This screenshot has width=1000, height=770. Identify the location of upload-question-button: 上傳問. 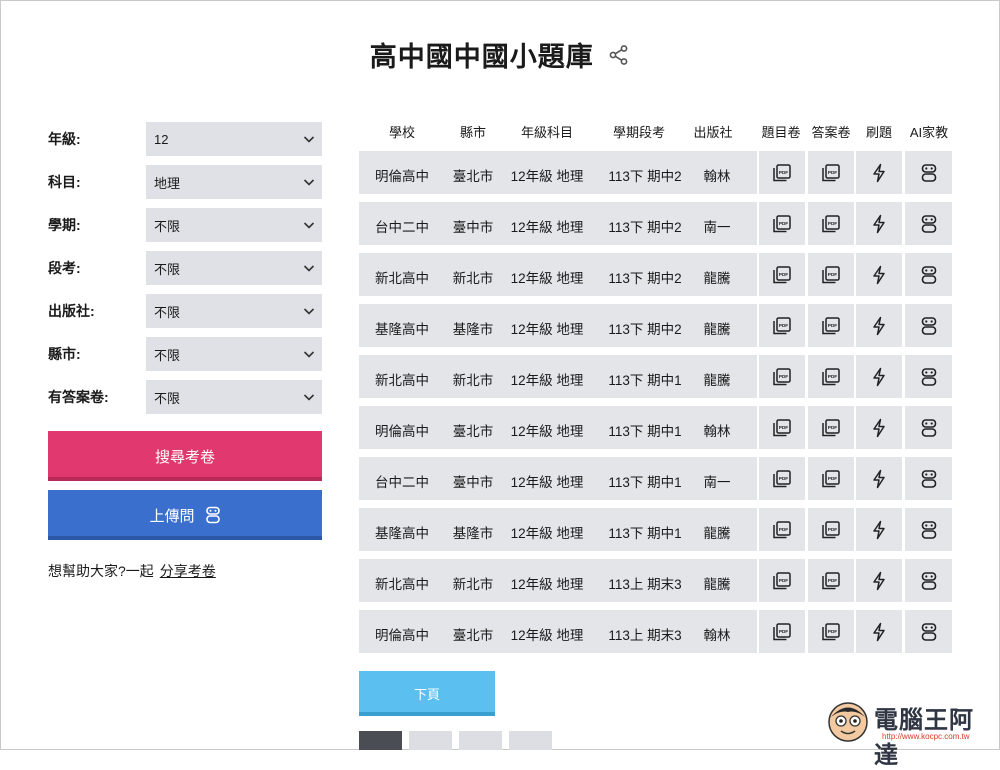
(185, 515).